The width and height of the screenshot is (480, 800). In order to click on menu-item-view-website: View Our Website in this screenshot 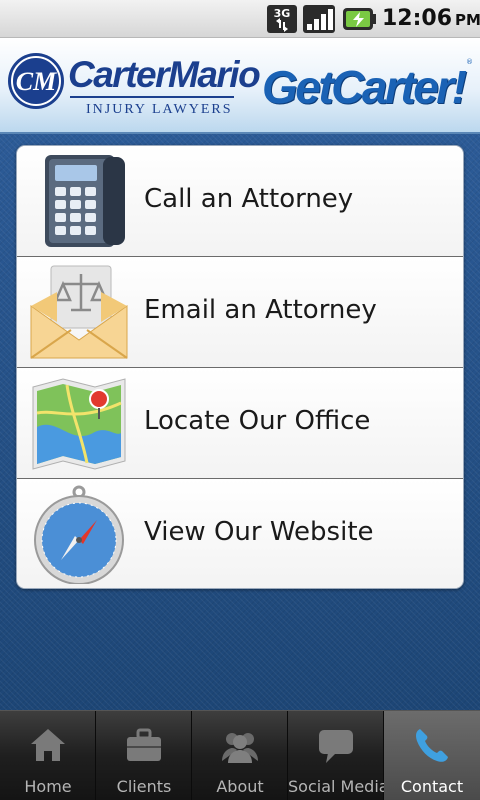, I will do `click(240, 533)`.